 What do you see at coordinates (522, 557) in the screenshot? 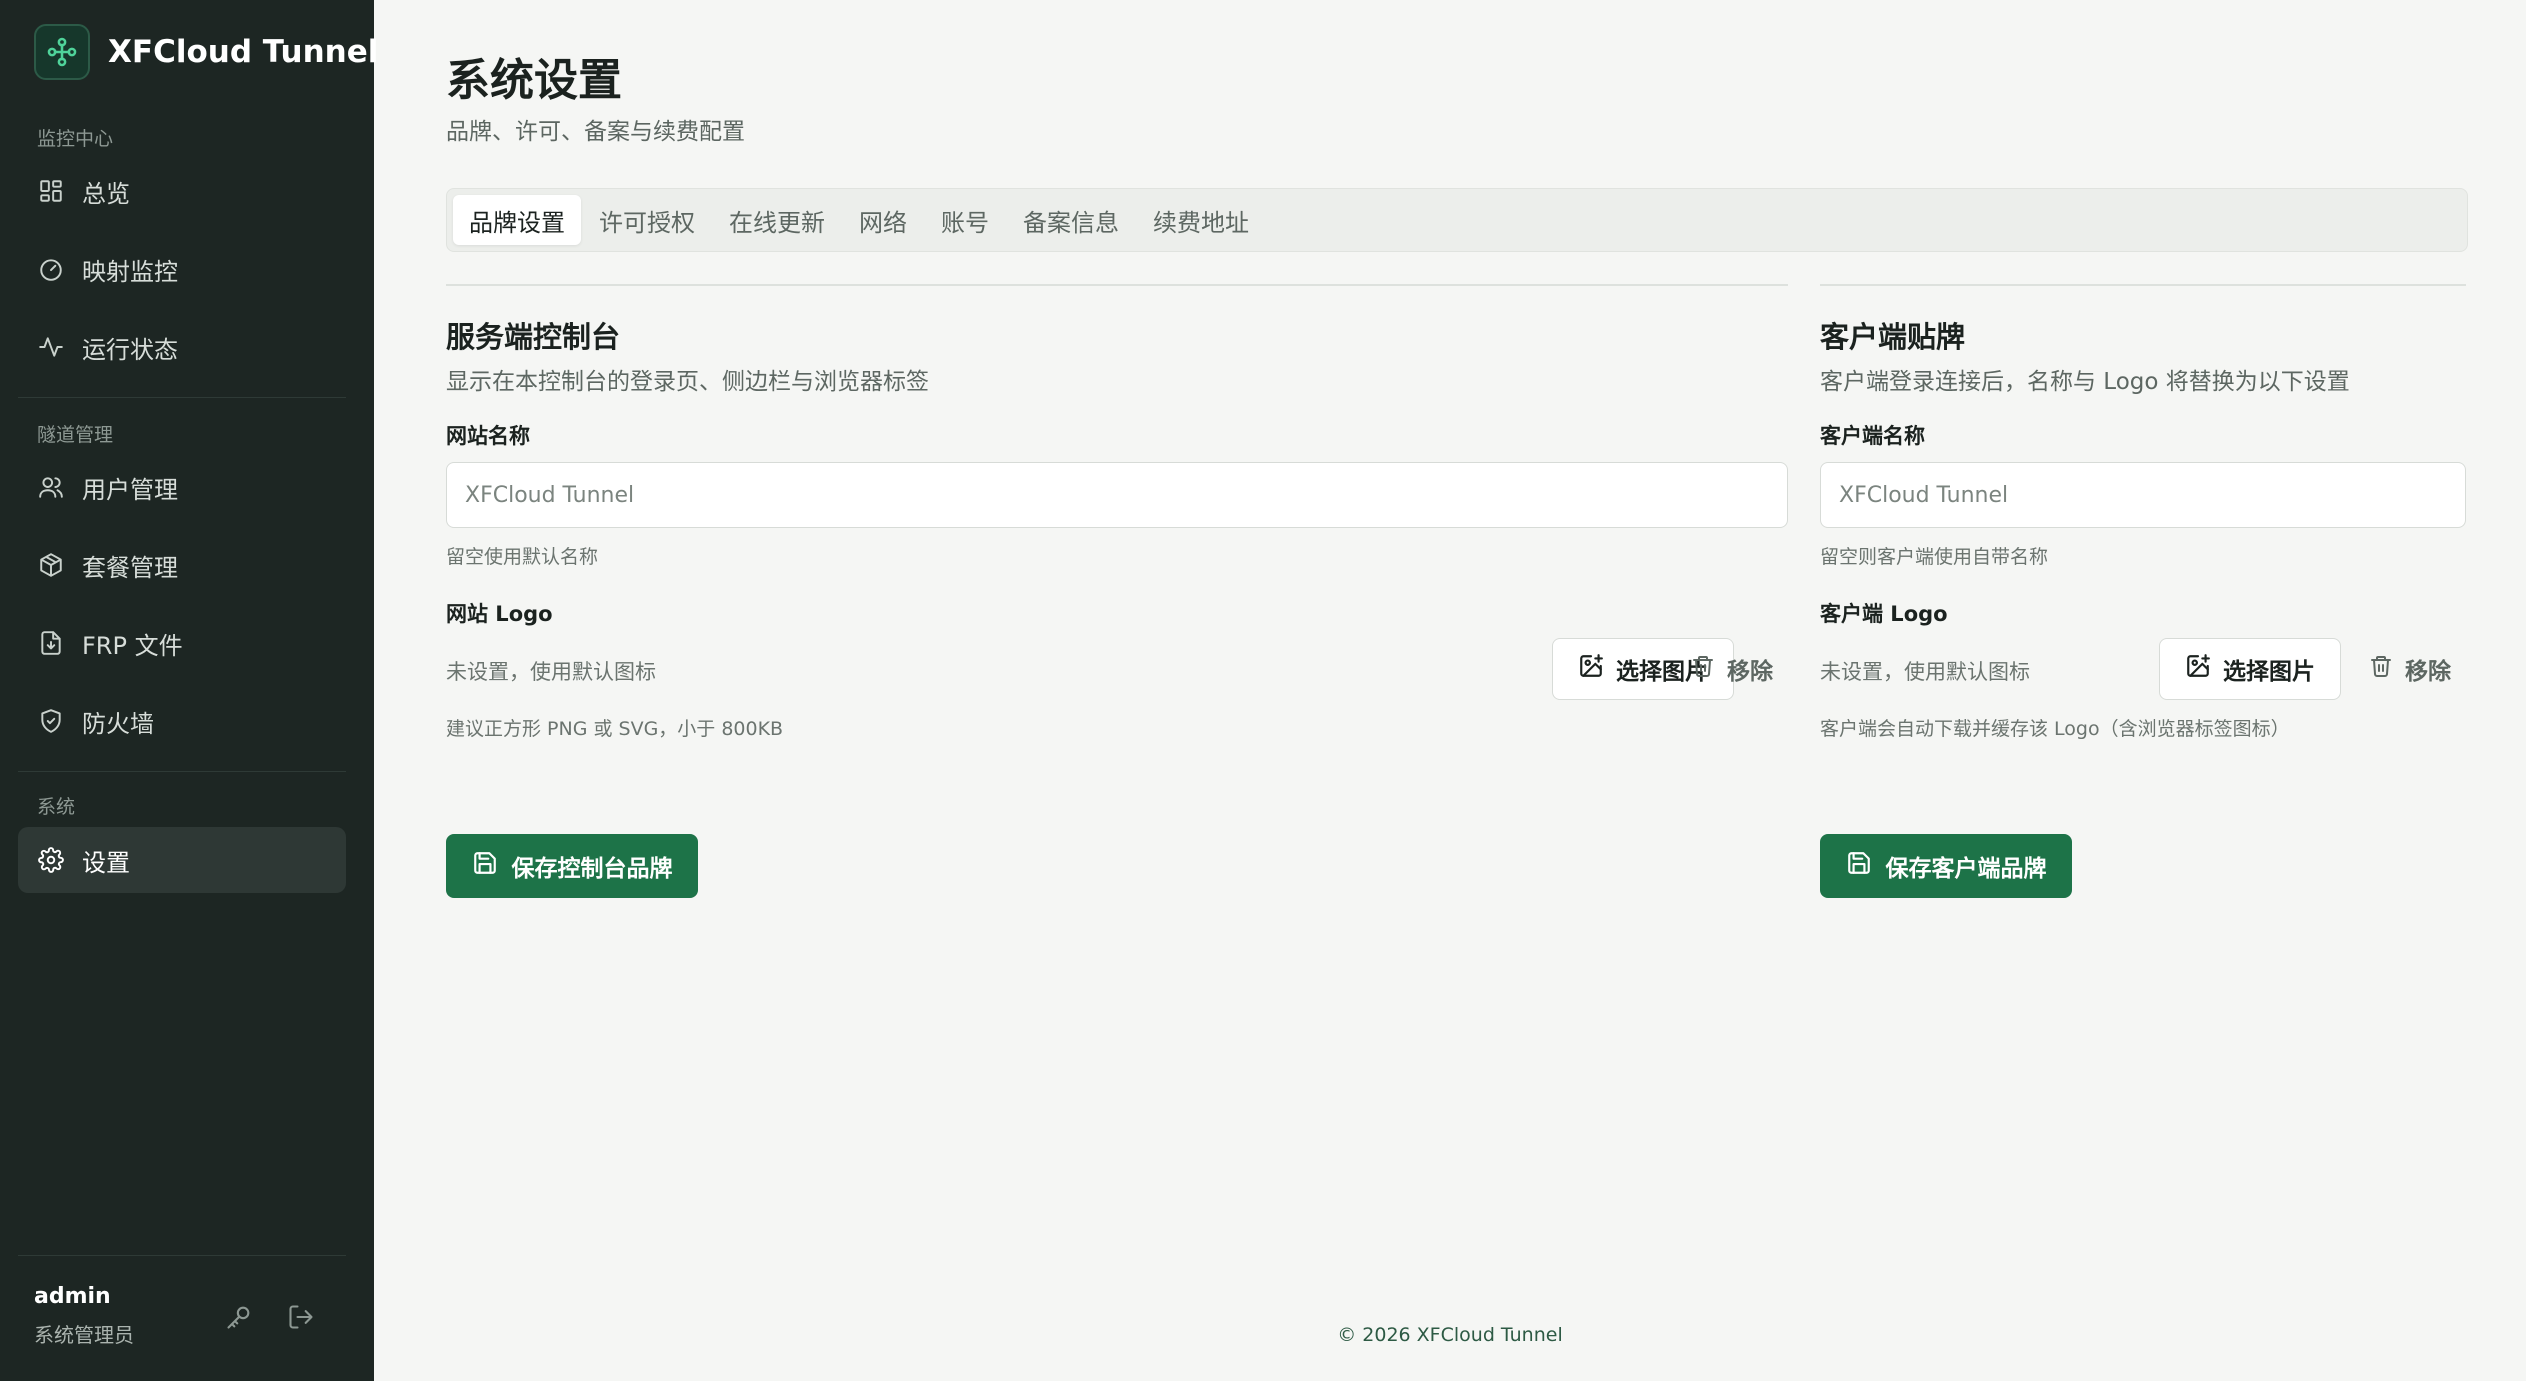
I see `site-name-hint: 留空使用默认名称` at bounding box center [522, 557].